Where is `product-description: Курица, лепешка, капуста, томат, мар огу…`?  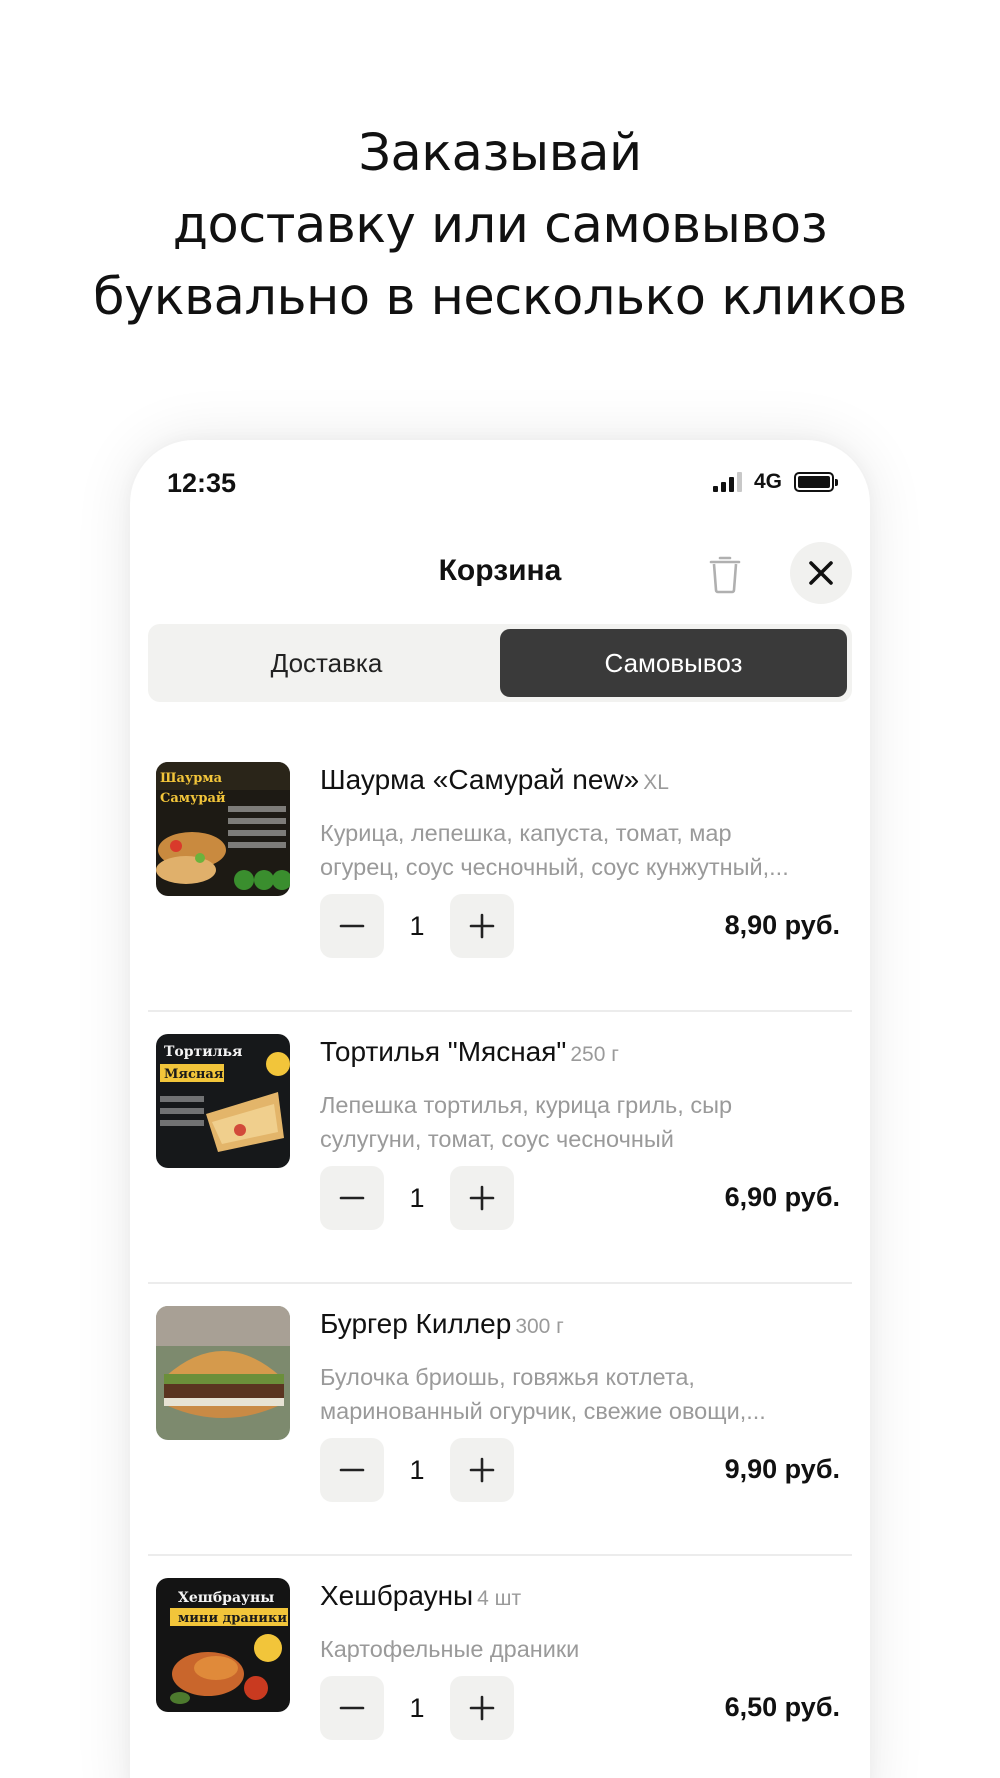
product-description: Курица, лепешка, капуста, томат, мар огу… is located at coordinates (585, 850).